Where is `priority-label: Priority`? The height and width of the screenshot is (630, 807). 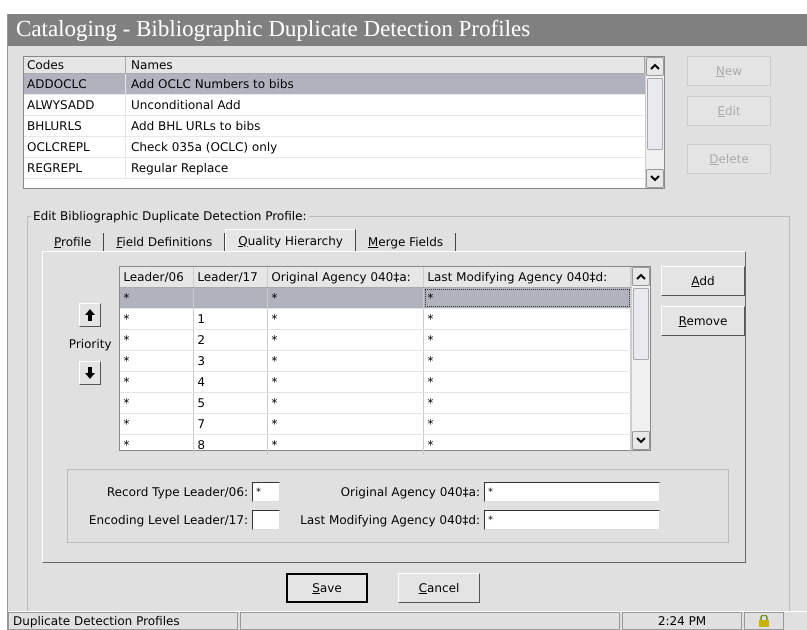
priority-label: Priority is located at coordinates (90, 344).